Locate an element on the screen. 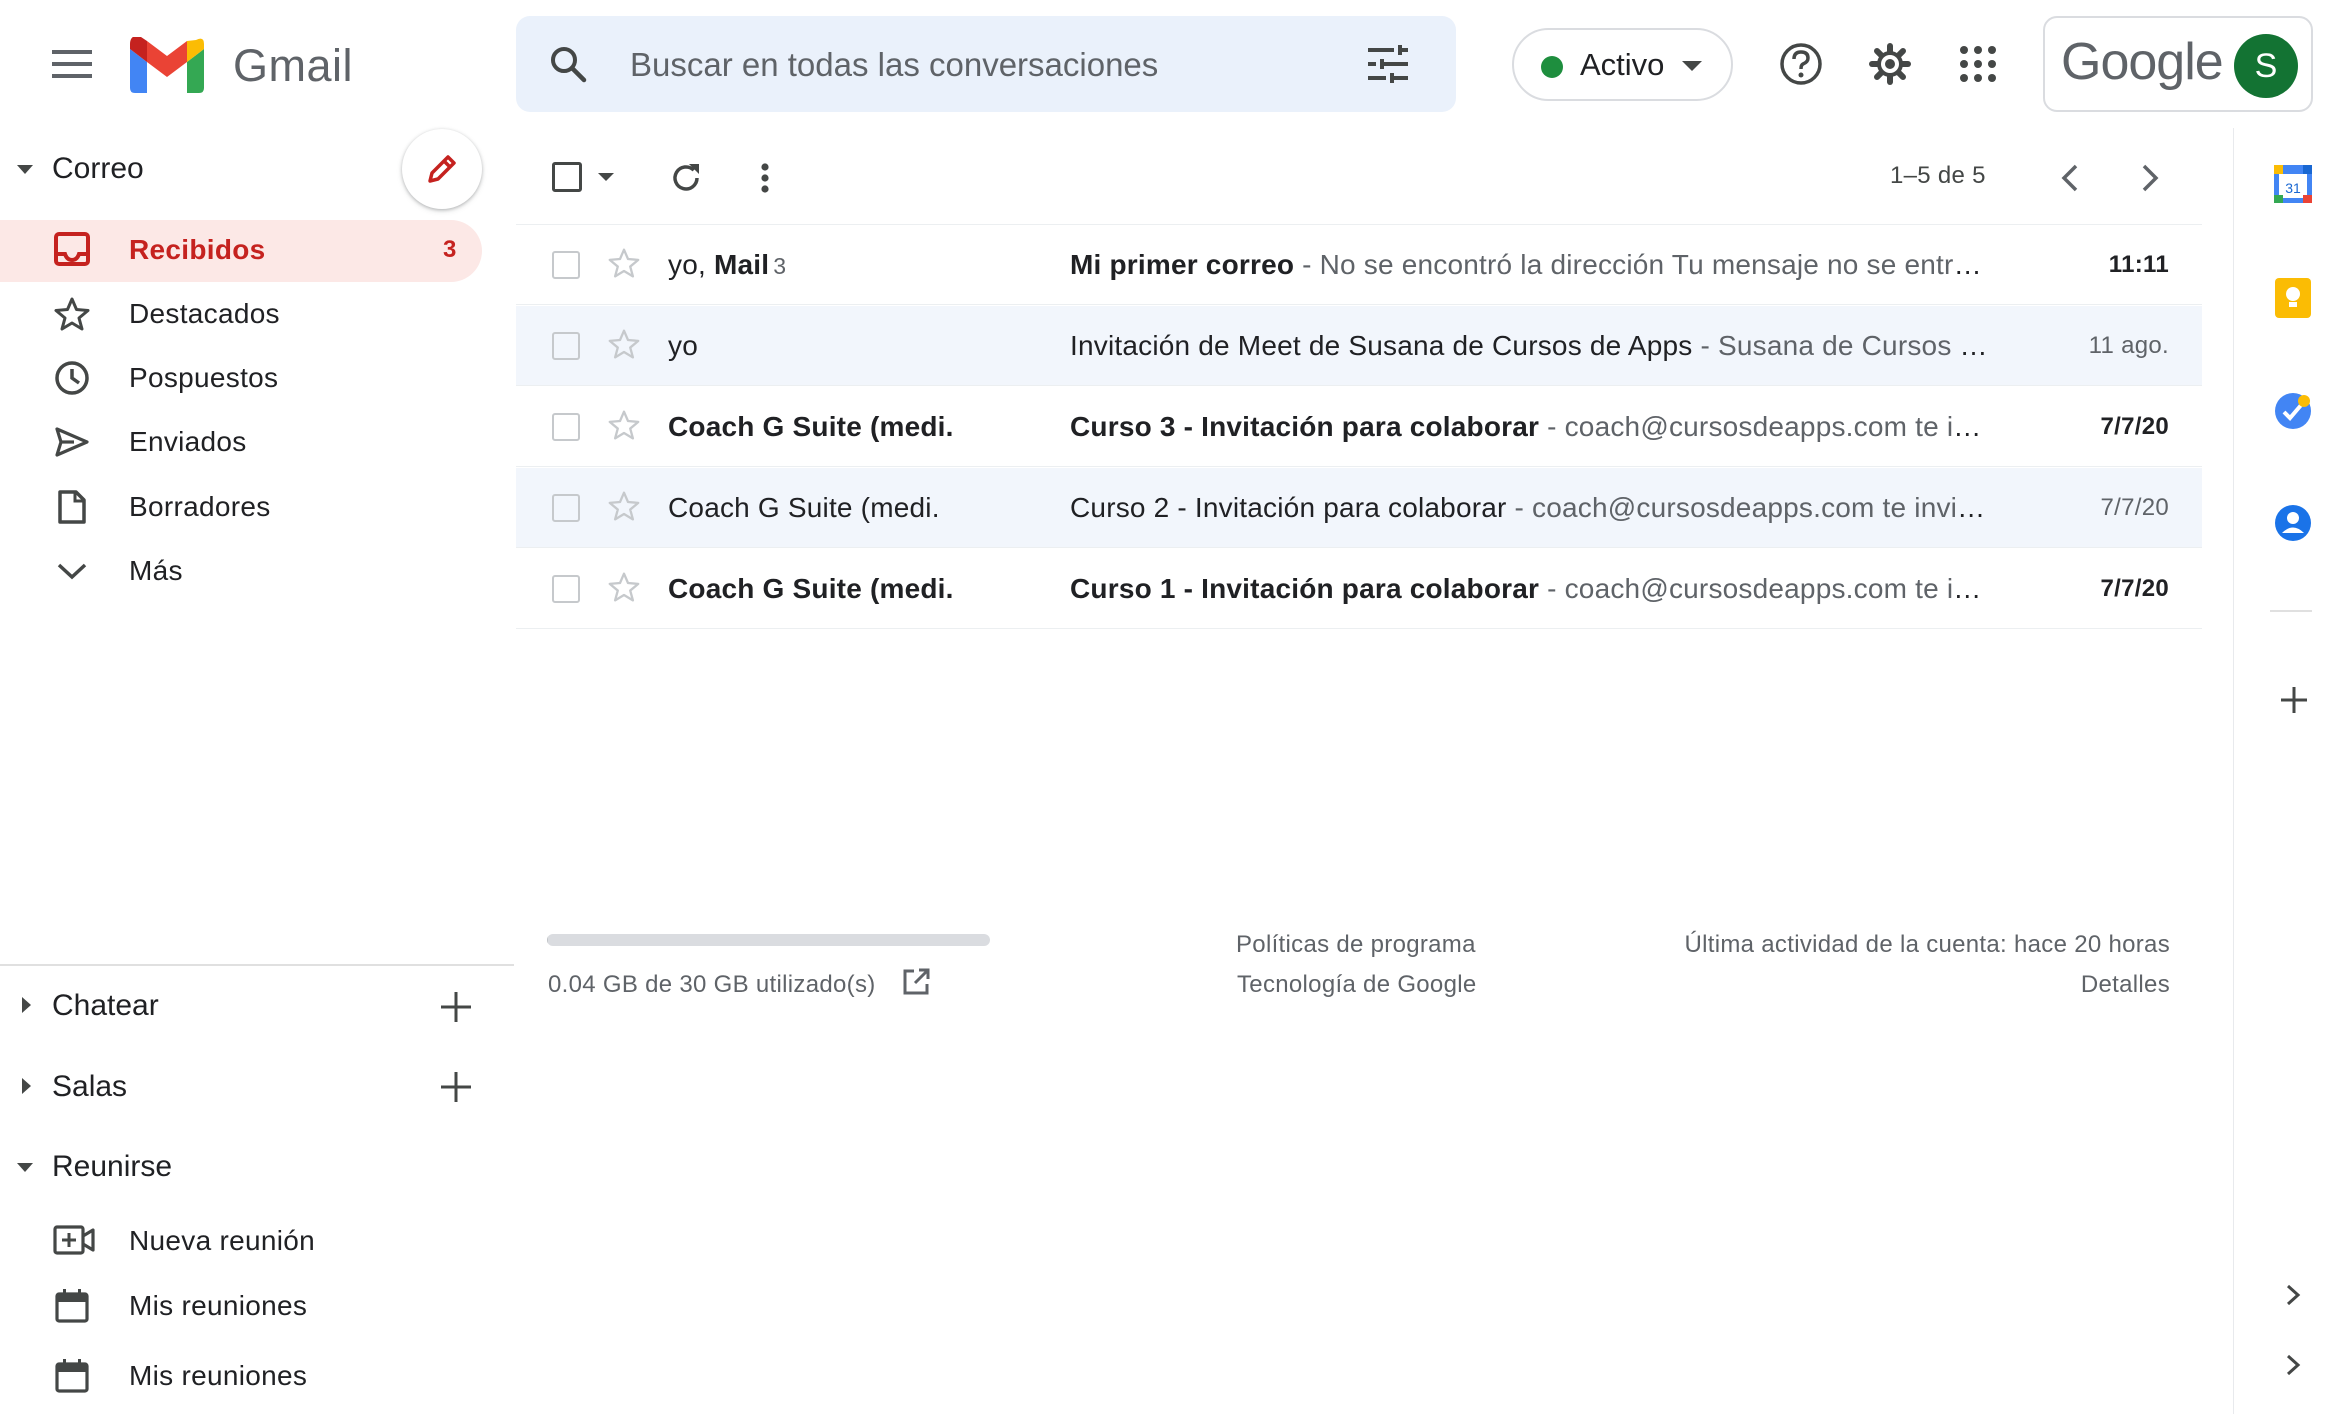 Image resolution: width=2332 pixels, height=1414 pixels. calendar-app-icon: 31 is located at coordinates (2293, 184).